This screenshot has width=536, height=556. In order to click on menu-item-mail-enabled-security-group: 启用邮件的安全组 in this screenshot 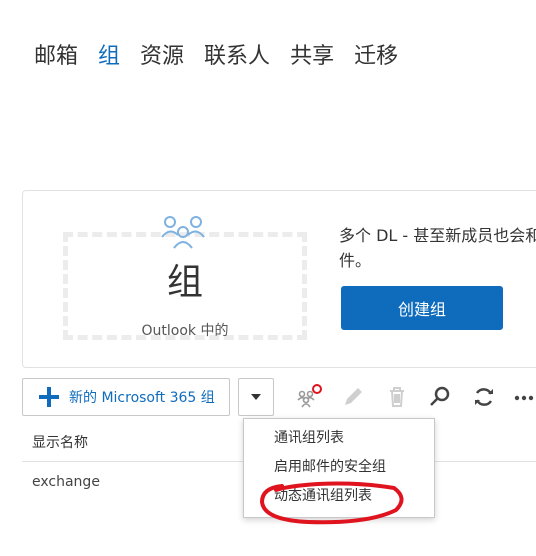, I will do `click(330, 467)`.